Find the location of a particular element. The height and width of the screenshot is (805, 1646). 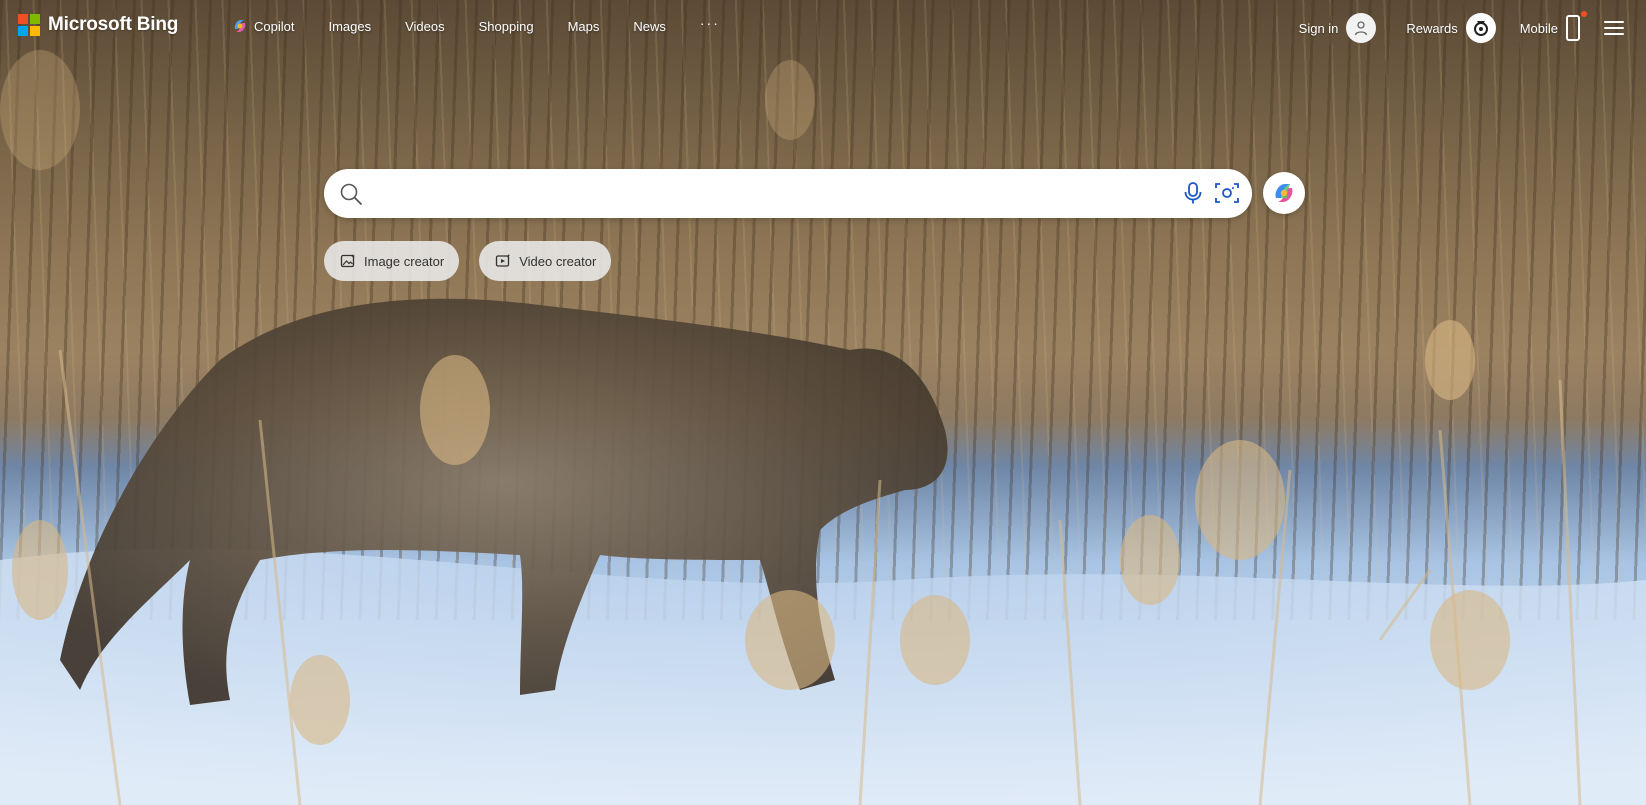

header-right: Sign in Rewards Mobile is located at coordinates (1472, 28).